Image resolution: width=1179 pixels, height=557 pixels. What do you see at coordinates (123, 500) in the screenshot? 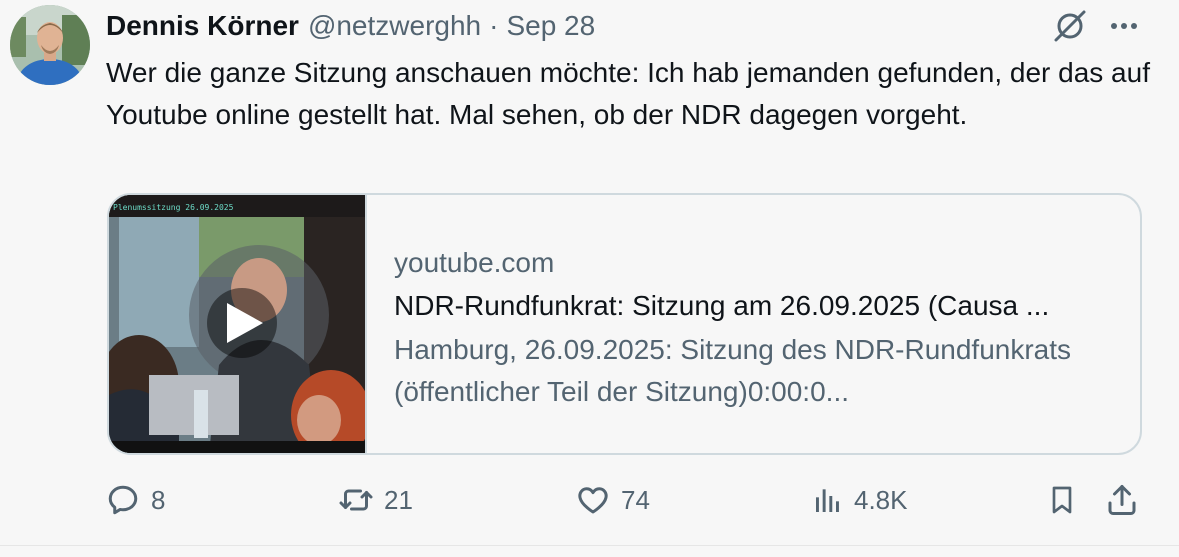
I see `reply-icon` at bounding box center [123, 500].